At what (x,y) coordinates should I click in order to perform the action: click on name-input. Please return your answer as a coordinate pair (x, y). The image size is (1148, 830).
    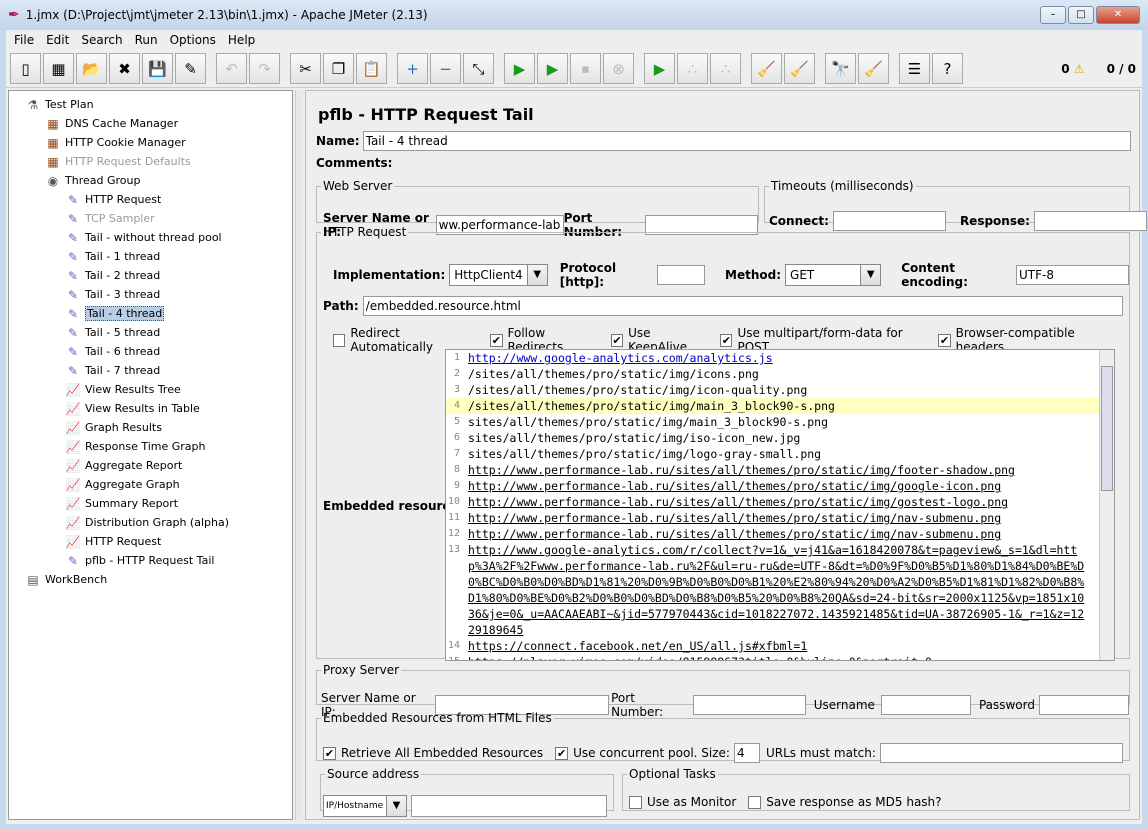
    Looking at the image, I should click on (746, 141).